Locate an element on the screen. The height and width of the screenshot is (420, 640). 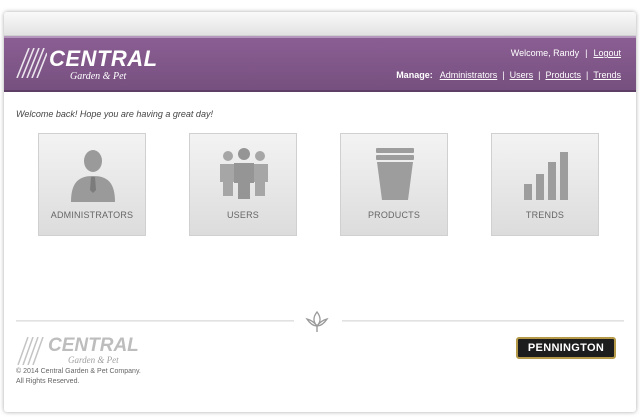
administrators-tile: ADMINISTRATORS is located at coordinates (92, 184).